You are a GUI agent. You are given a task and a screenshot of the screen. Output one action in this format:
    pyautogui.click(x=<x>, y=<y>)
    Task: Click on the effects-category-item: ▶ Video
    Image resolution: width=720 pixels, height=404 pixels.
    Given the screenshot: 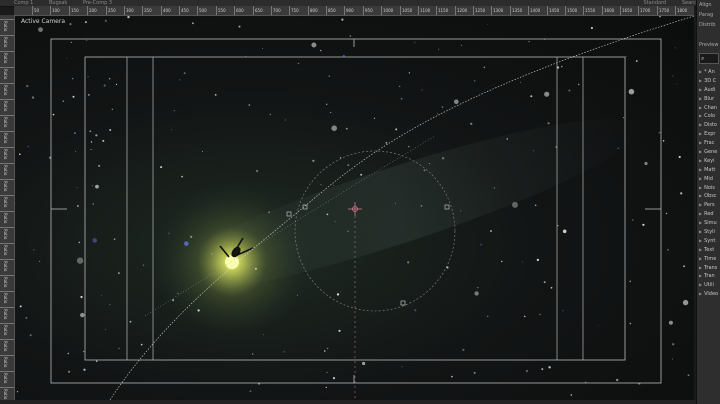 What is the action you would take?
    pyautogui.click(x=708, y=294)
    